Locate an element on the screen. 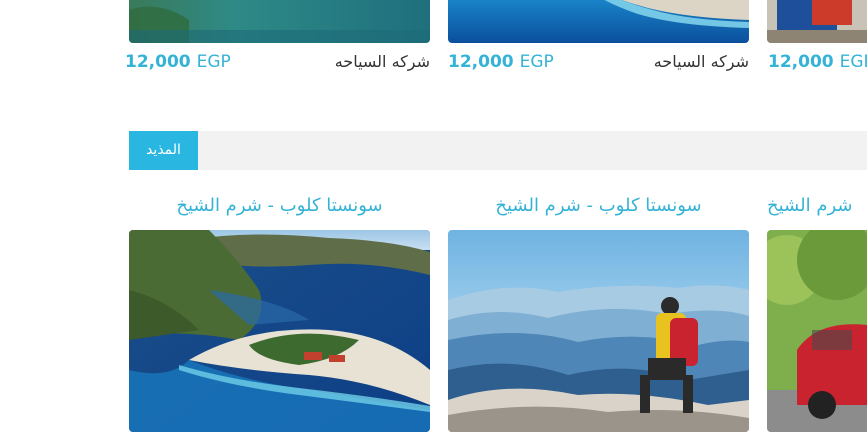 The width and height of the screenshot is (867, 433). top-card-3-price: 12,000EGP is located at coordinates (817, 62).